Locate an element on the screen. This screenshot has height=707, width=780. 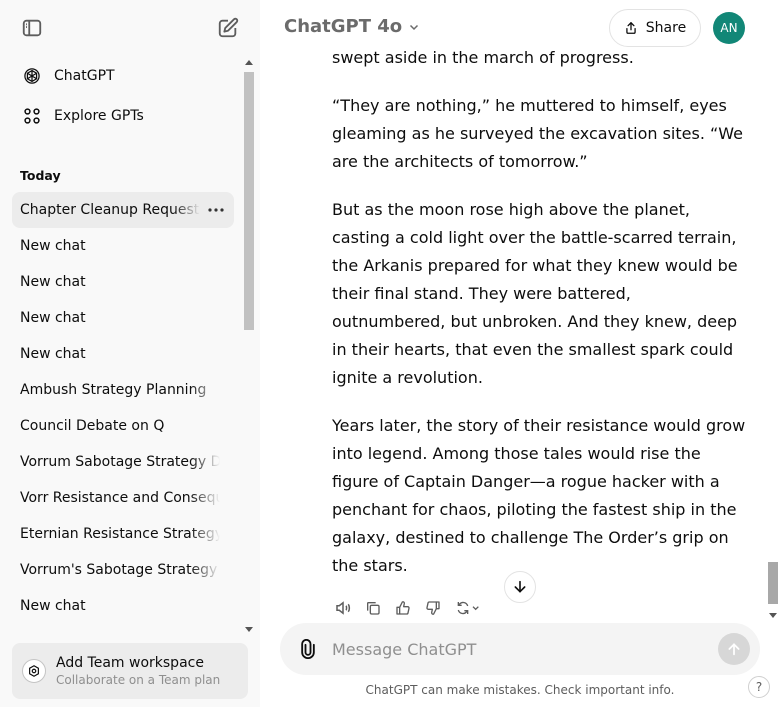
chat-item: Council Debate on Q is located at coordinates (123, 426).